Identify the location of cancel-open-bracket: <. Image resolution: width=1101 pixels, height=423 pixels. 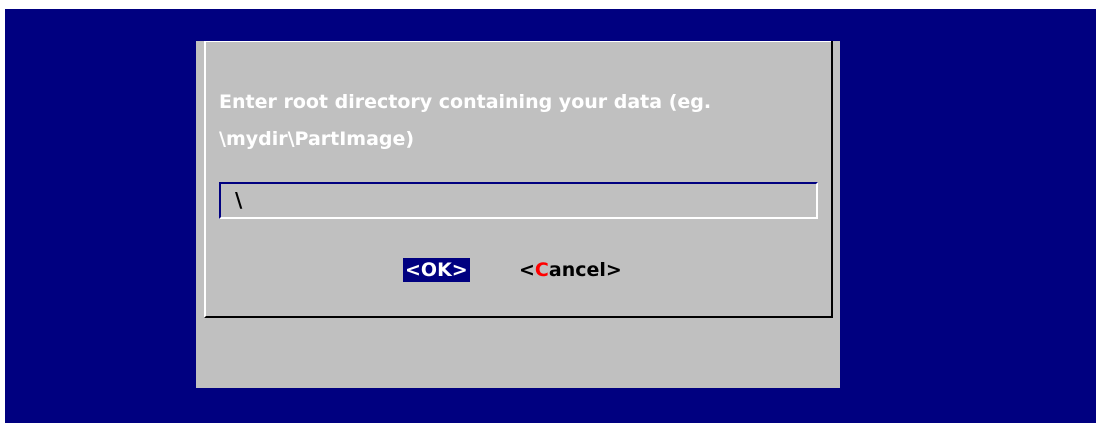
(527, 270).